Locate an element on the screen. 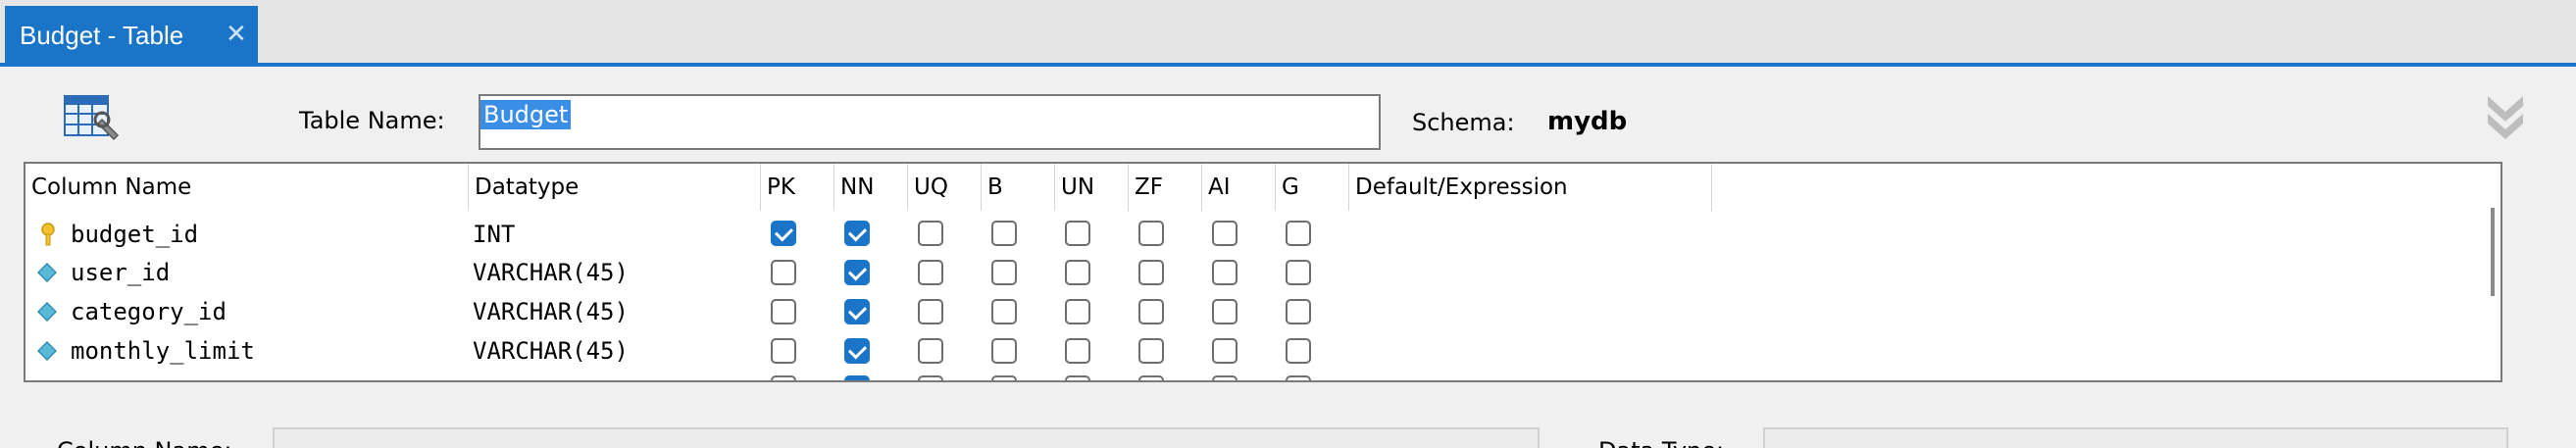 The height and width of the screenshot is (448, 2576). close-icon: ✕ is located at coordinates (237, 34).